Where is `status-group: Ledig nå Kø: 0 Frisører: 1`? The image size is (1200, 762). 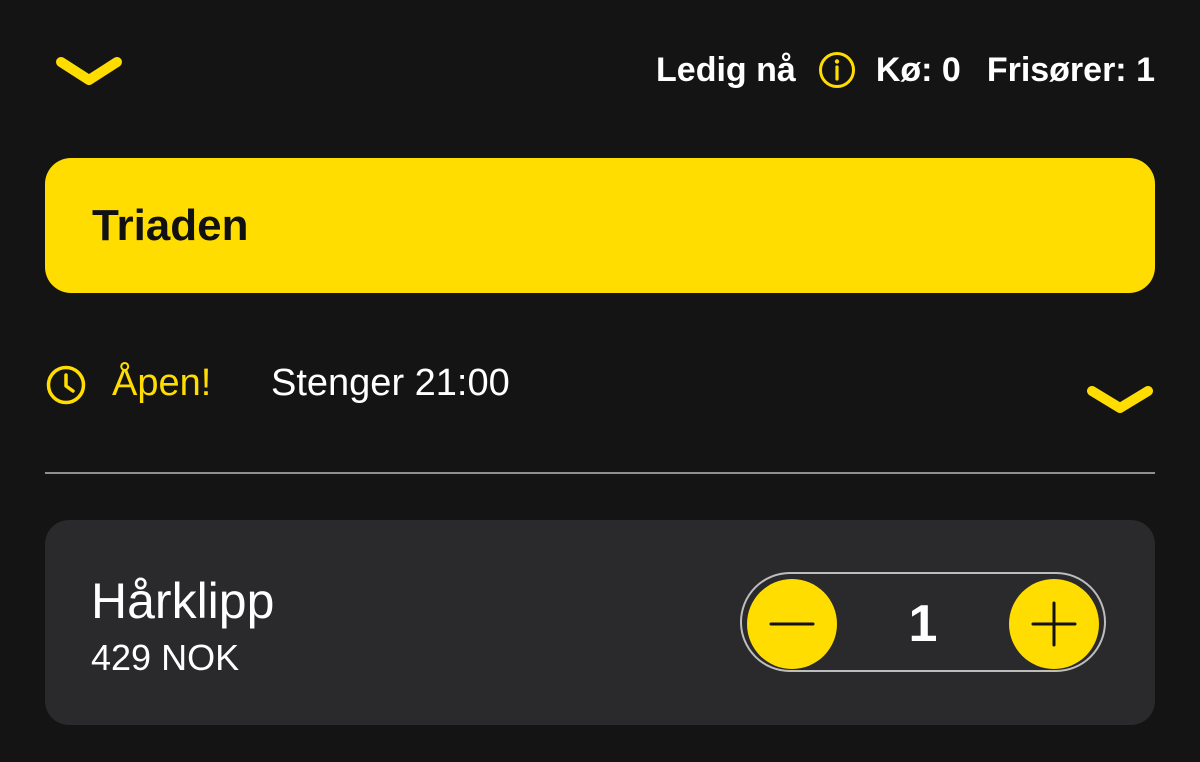
status-group: Ledig nå Kø: 0 Frisører: 1 is located at coordinates (905, 70).